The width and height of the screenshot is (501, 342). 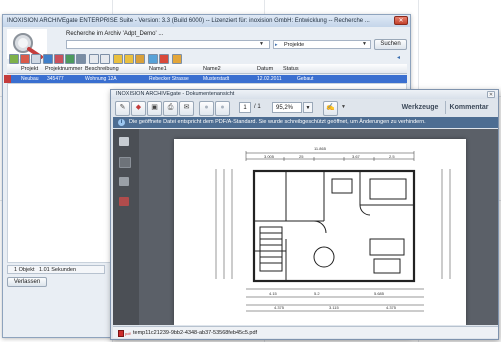 I want to click on email-icon: ✉, so click(x=186, y=108).